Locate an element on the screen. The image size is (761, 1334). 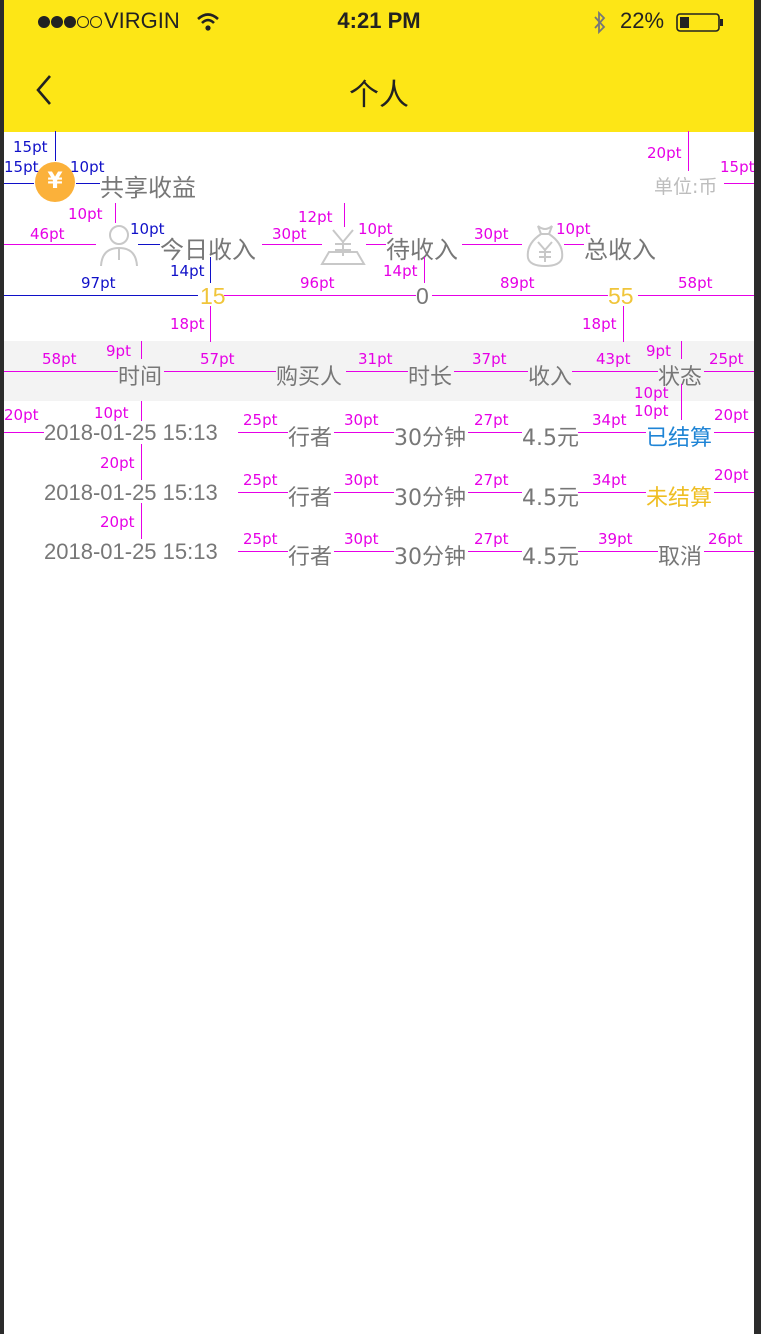
header-time: 时间 is located at coordinates (140, 377).